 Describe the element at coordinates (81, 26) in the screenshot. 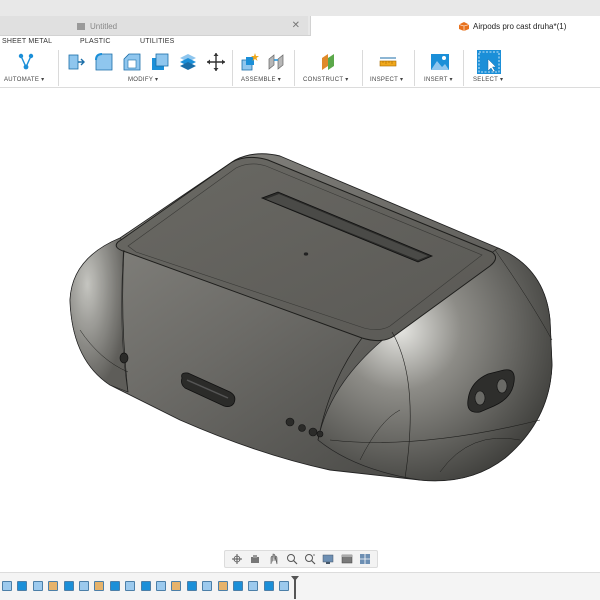

I see `document-icon` at that location.